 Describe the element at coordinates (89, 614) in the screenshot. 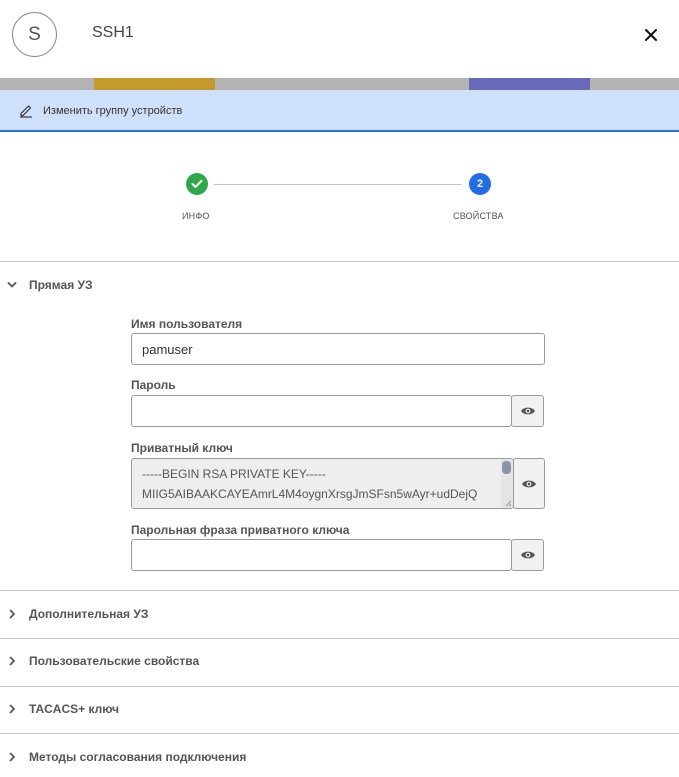

I see `section-title: Дополнительная УЗ` at that location.